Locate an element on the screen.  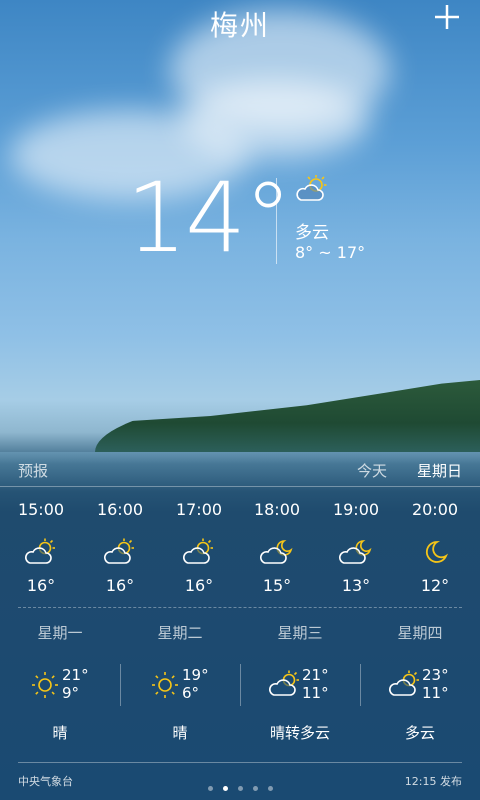
hour-time: 15:00 is located at coordinates (41, 509).